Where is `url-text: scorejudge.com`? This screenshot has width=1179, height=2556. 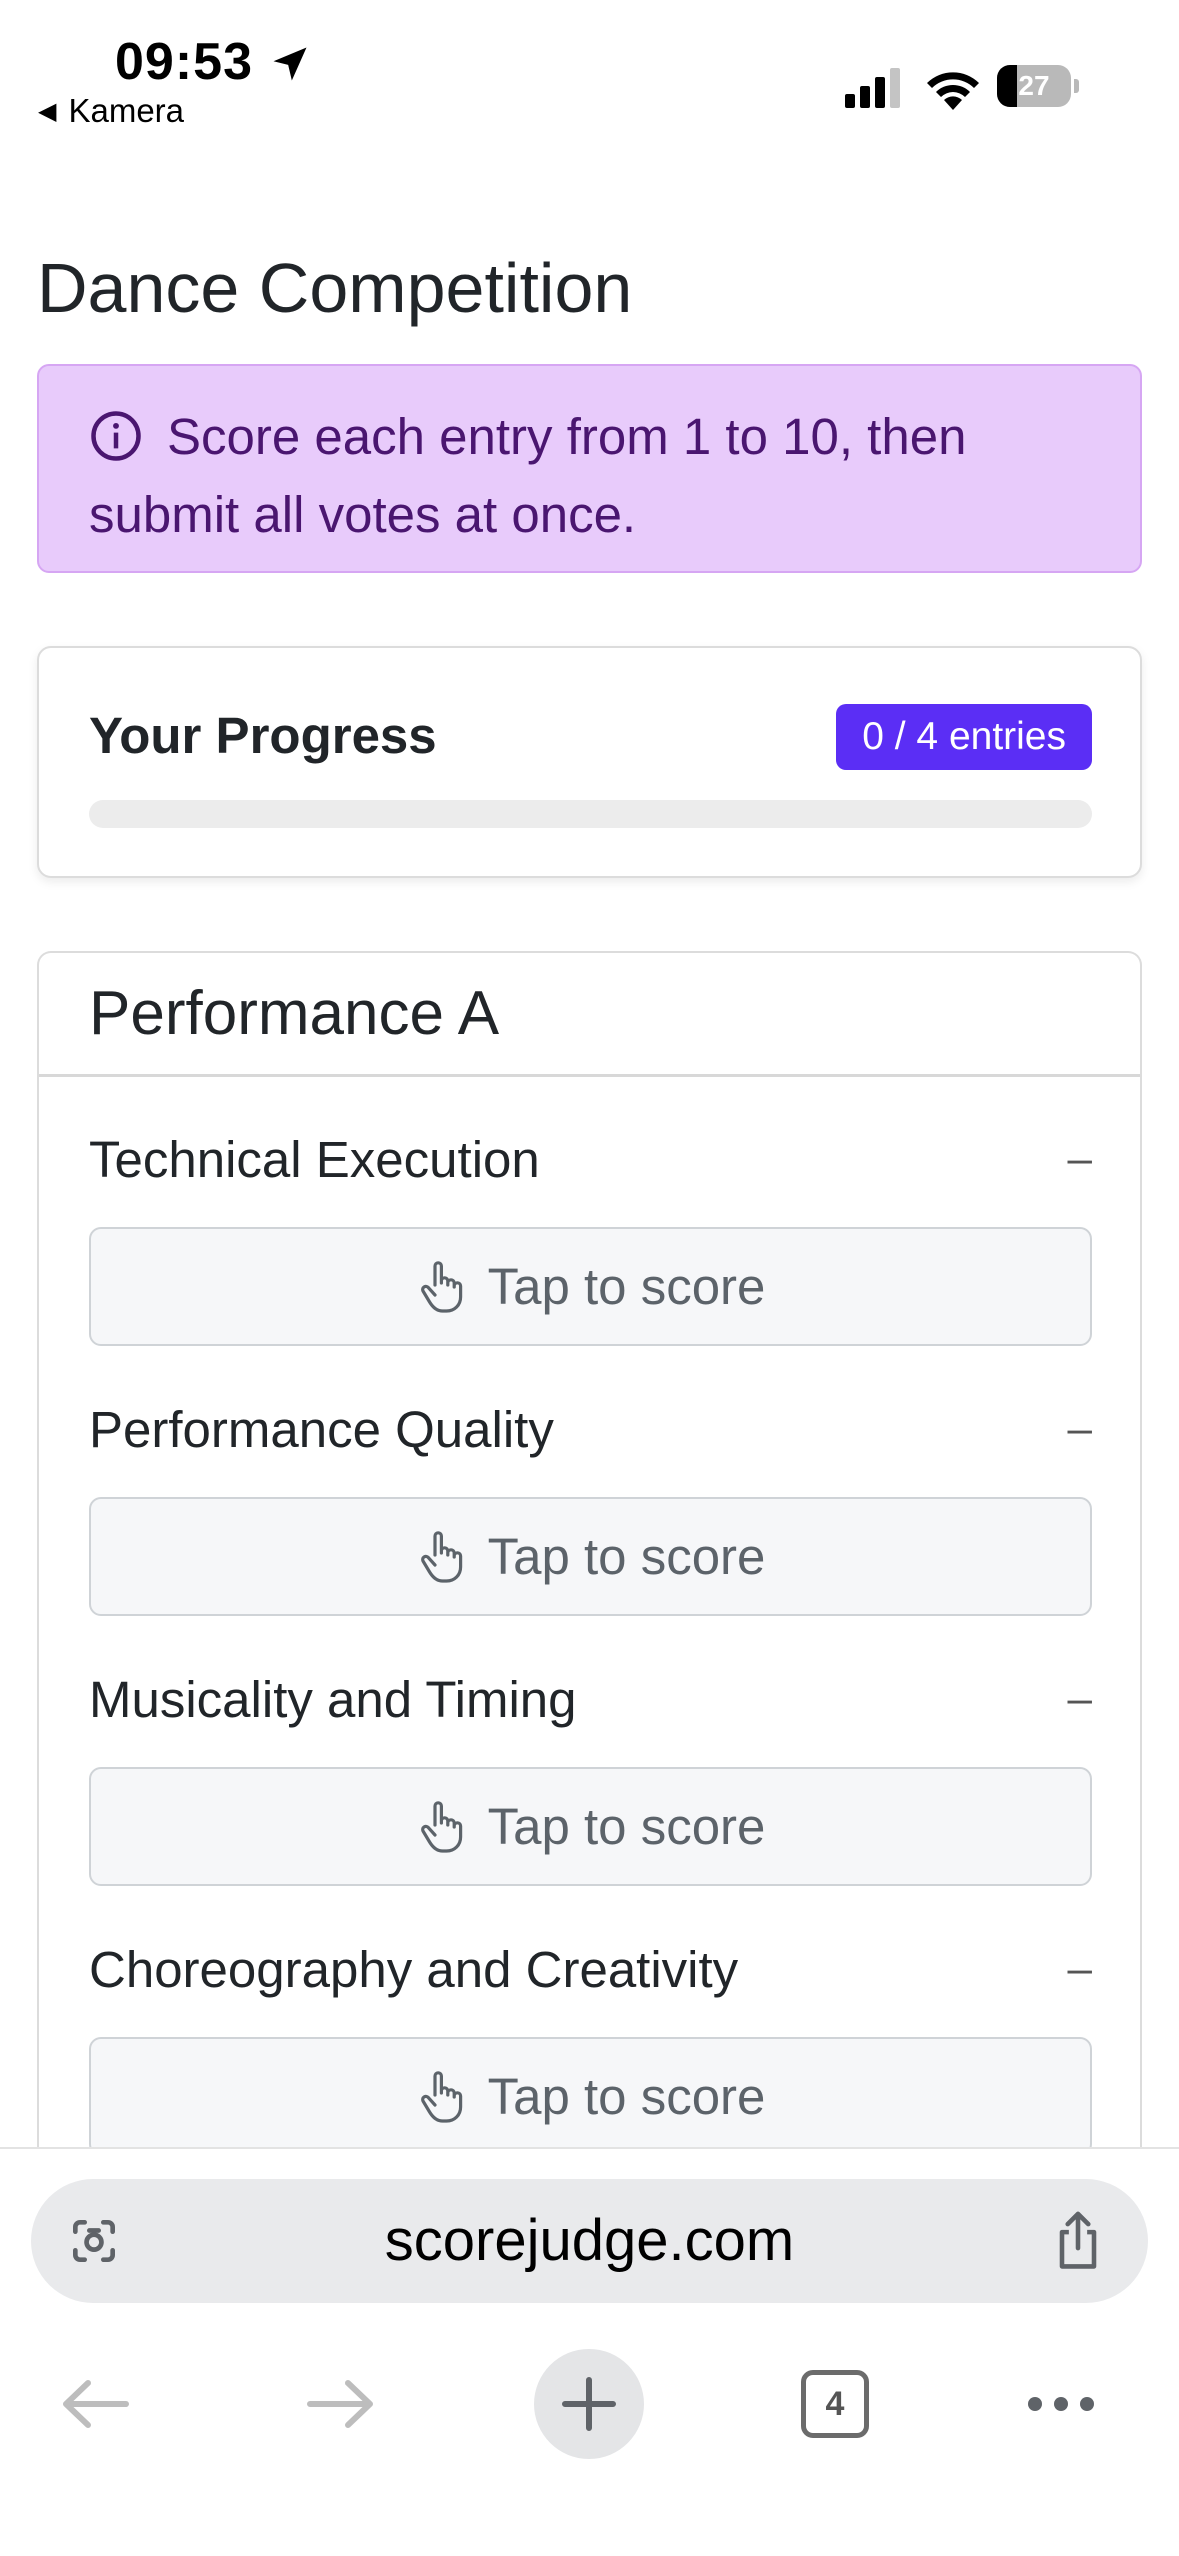 url-text: scorejudge.com is located at coordinates (589, 2240).